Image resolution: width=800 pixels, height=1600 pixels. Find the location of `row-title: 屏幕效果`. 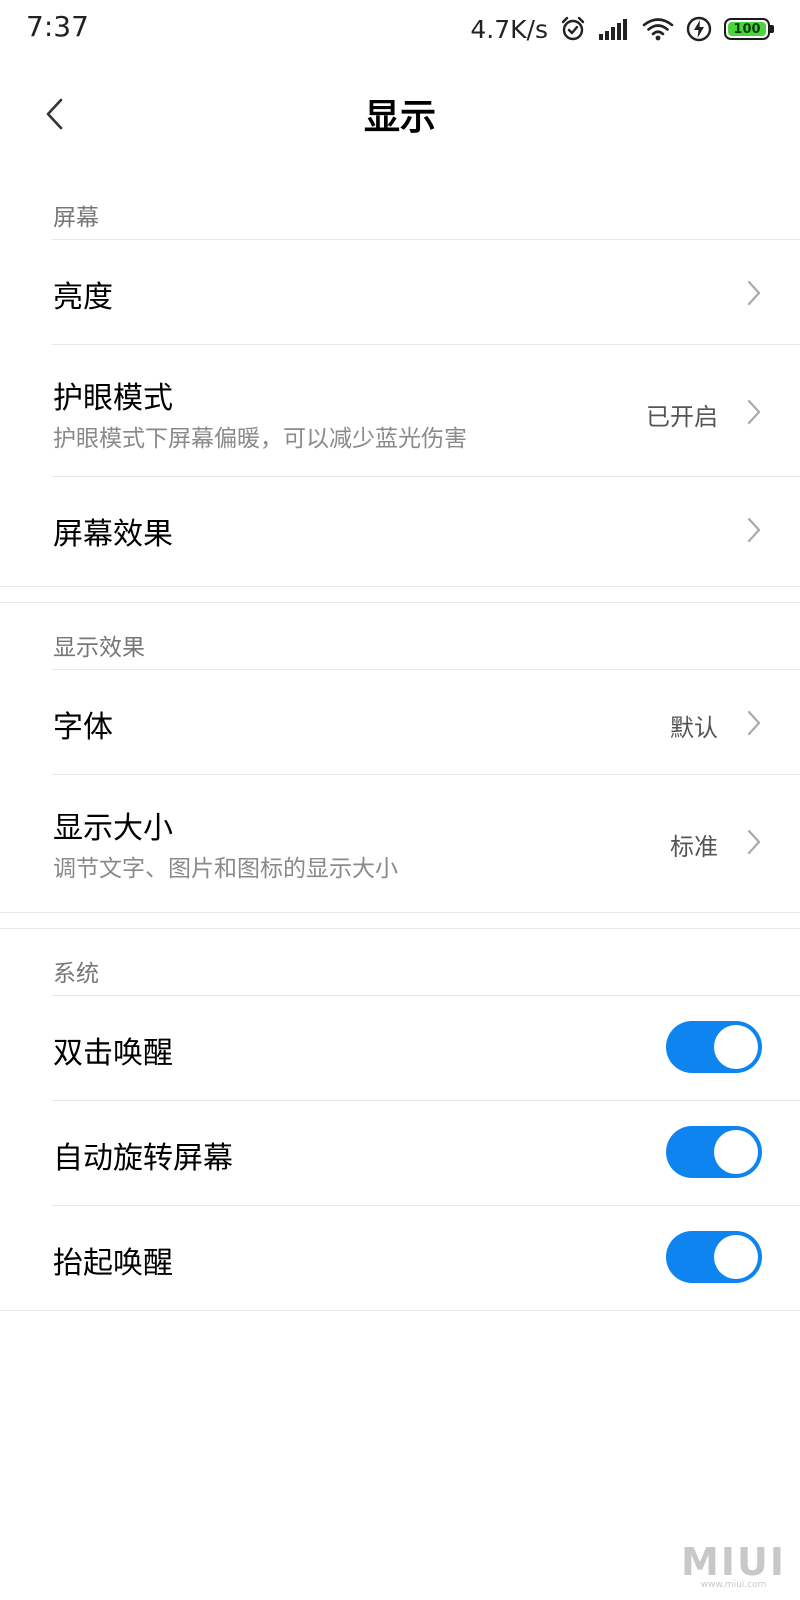

row-title: 屏幕效果 is located at coordinates (113, 534).